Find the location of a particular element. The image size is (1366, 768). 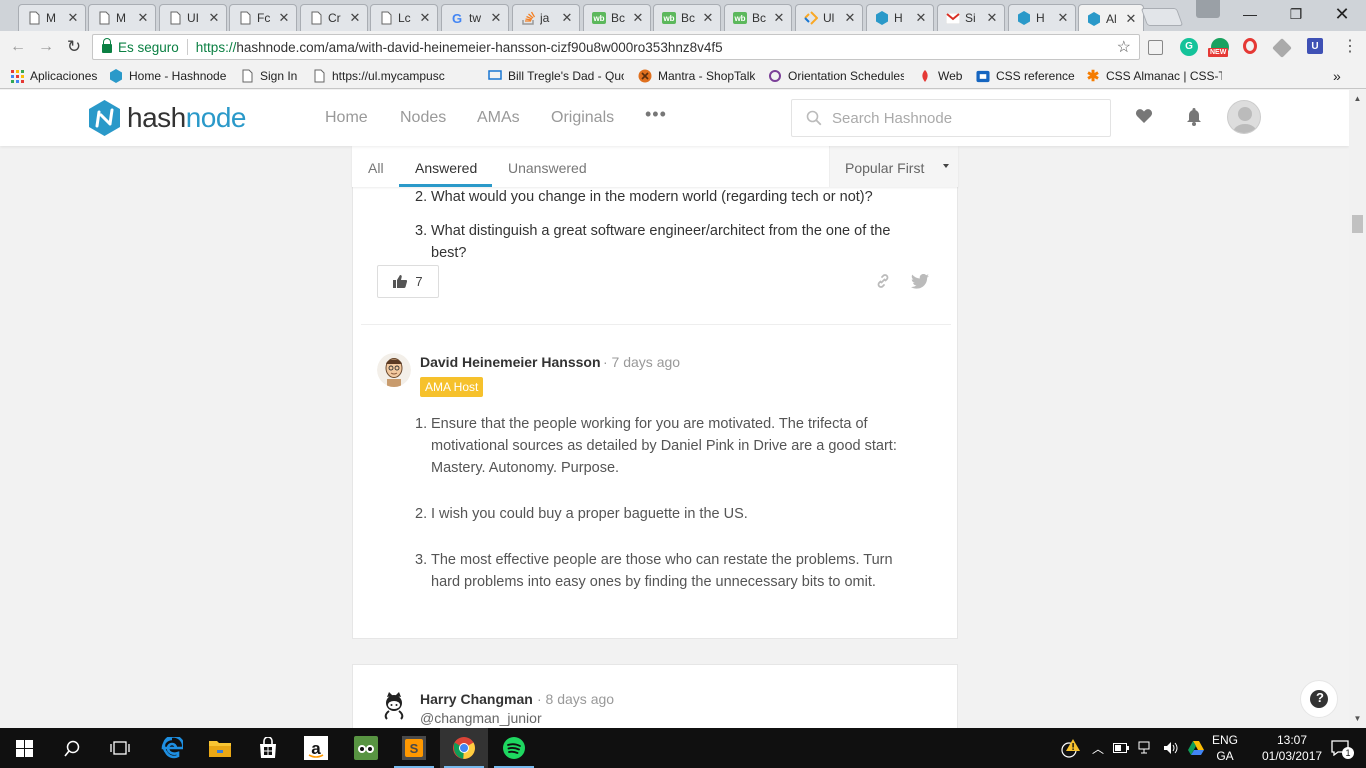

chrome-menu-icon: ⋮ is located at coordinates (1350, 47).